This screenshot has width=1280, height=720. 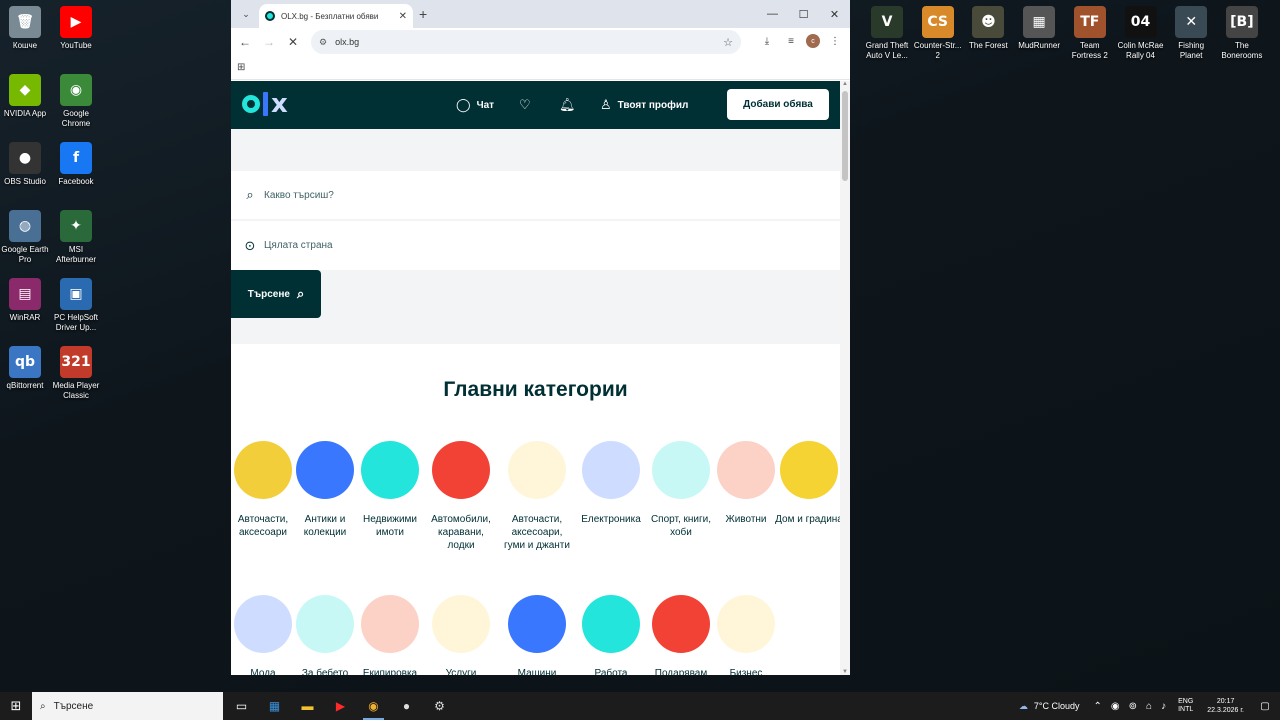 What do you see at coordinates (681, 635) in the screenshot?
I see `category-item: Подарявам` at bounding box center [681, 635].